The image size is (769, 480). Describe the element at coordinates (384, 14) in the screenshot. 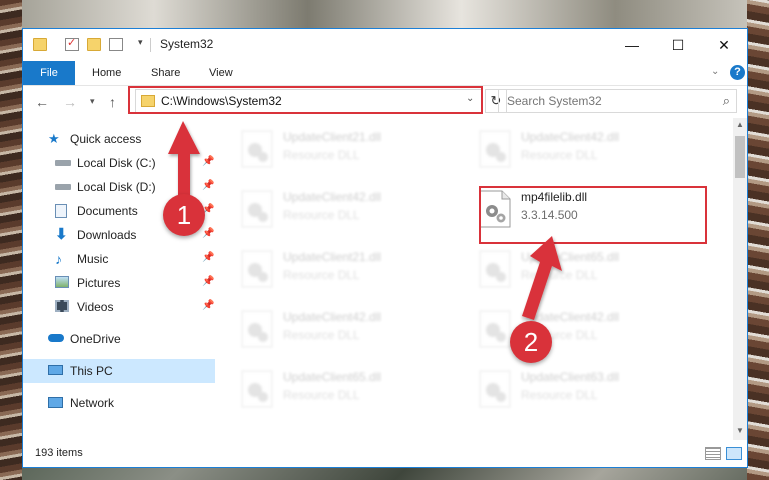

I see `desktop-wallpaper-top` at that location.